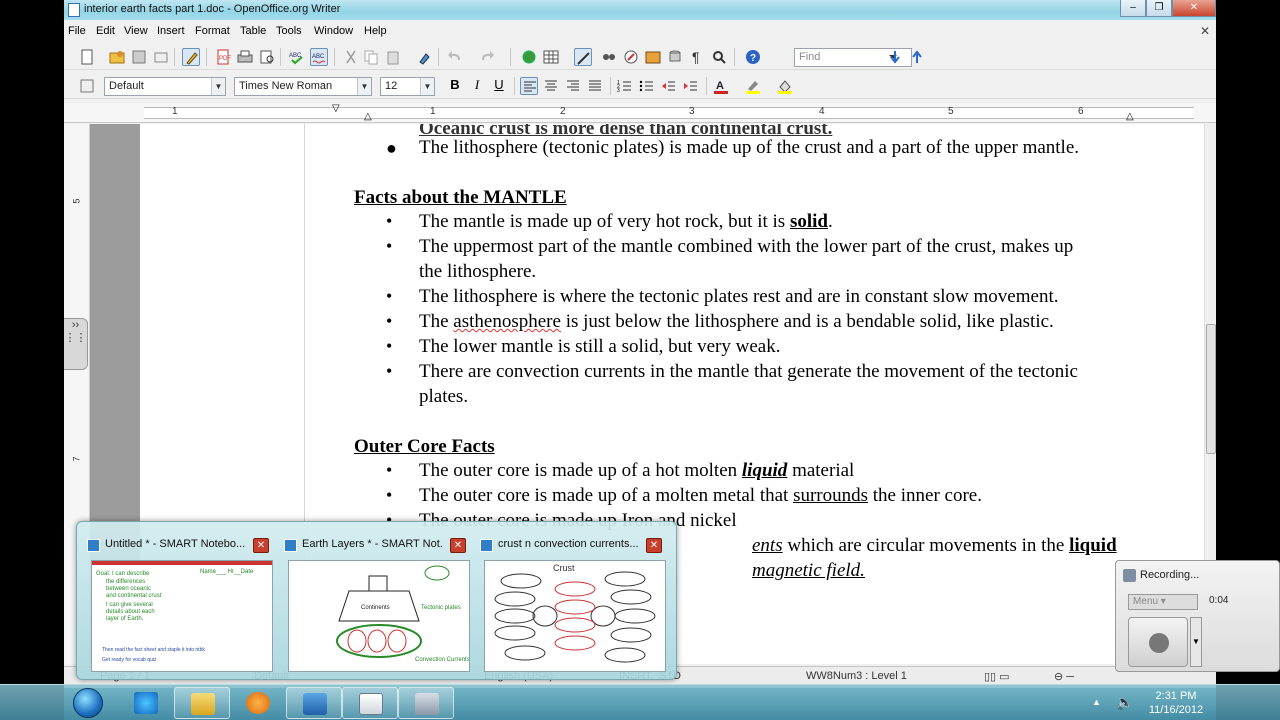 Image resolution: width=1280 pixels, height=720 pixels. I want to click on print-icon, so click(245, 57).